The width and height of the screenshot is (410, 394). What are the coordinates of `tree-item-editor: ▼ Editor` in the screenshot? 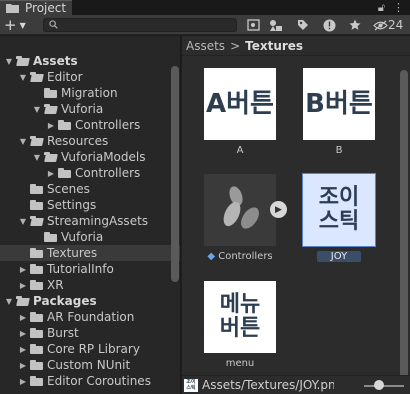 It's located at (90, 77).